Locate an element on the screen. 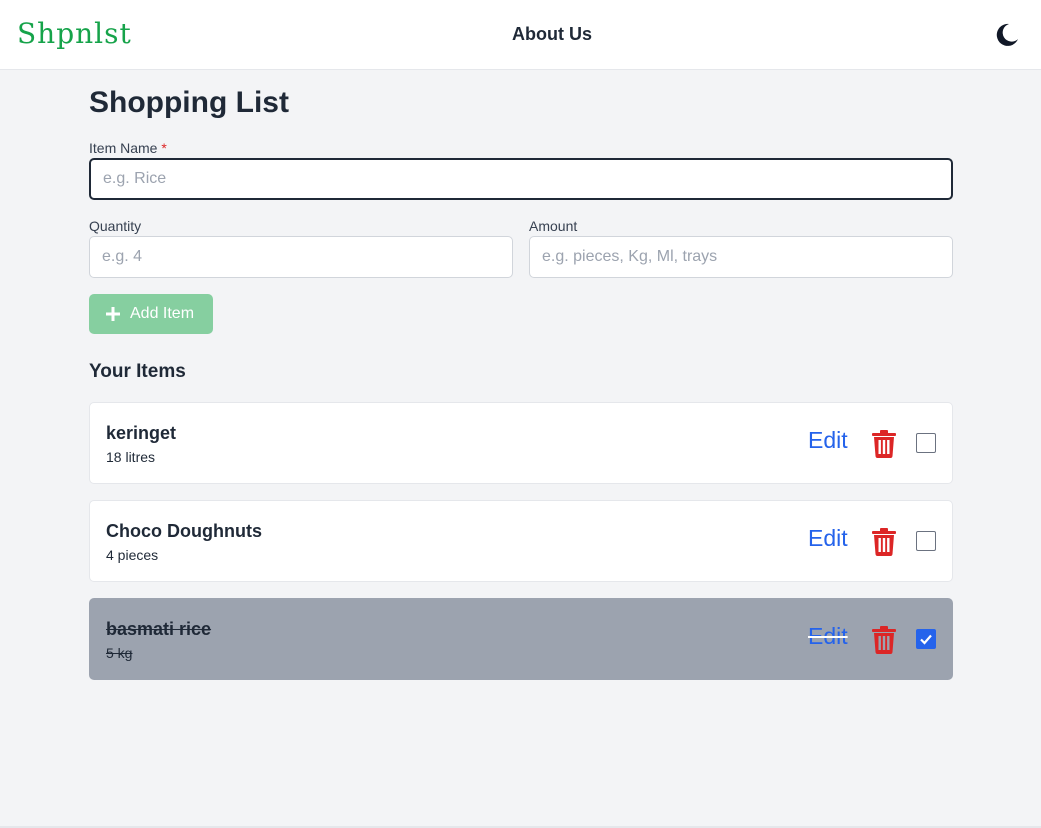 The width and height of the screenshot is (1041, 828). moon-icon is located at coordinates (1007, 34).